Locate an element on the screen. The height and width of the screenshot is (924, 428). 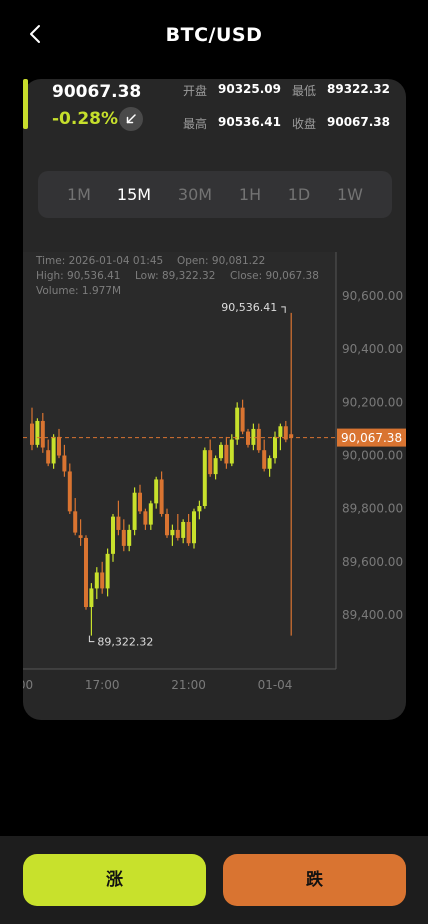
high-mark-label: 90,536.41 is located at coordinates (249, 307).